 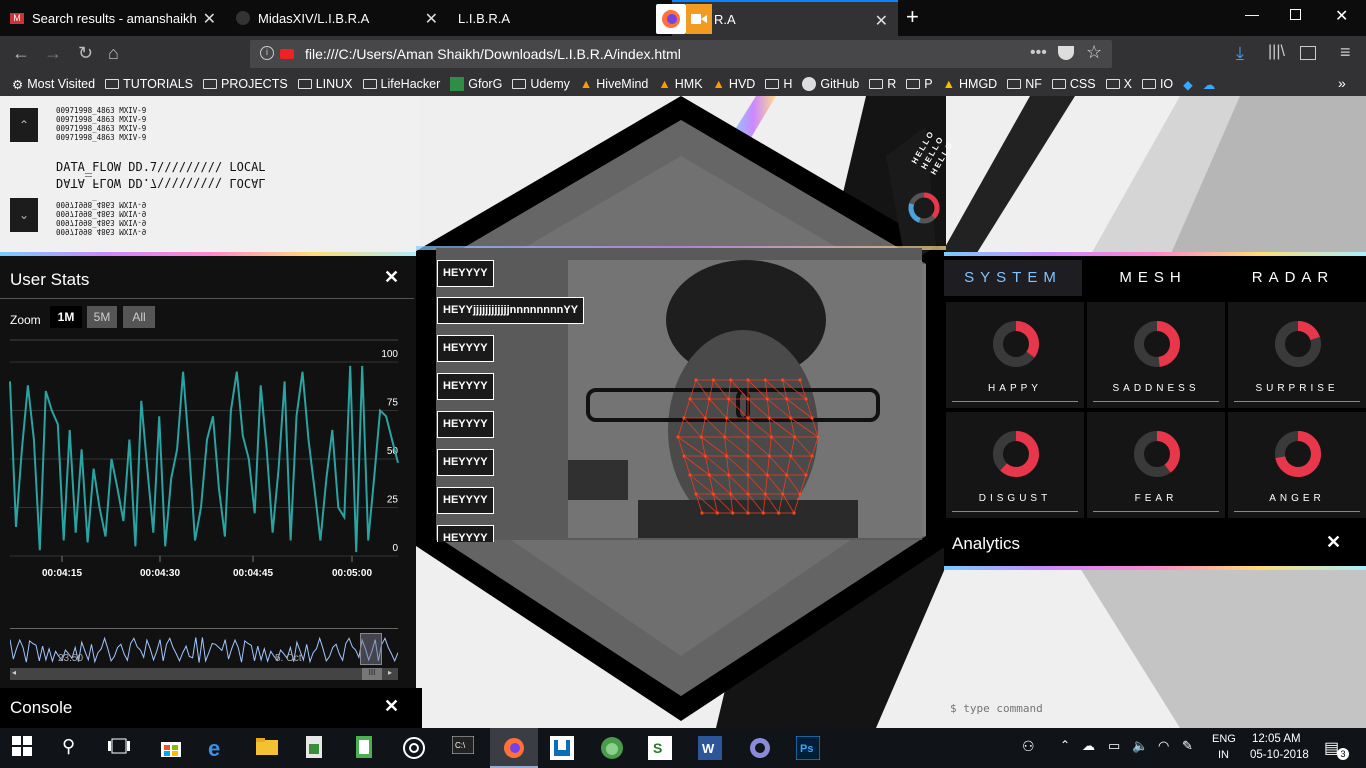 What do you see at coordinates (24, 125) in the screenshot?
I see `scroll-up-button: ⌃` at bounding box center [24, 125].